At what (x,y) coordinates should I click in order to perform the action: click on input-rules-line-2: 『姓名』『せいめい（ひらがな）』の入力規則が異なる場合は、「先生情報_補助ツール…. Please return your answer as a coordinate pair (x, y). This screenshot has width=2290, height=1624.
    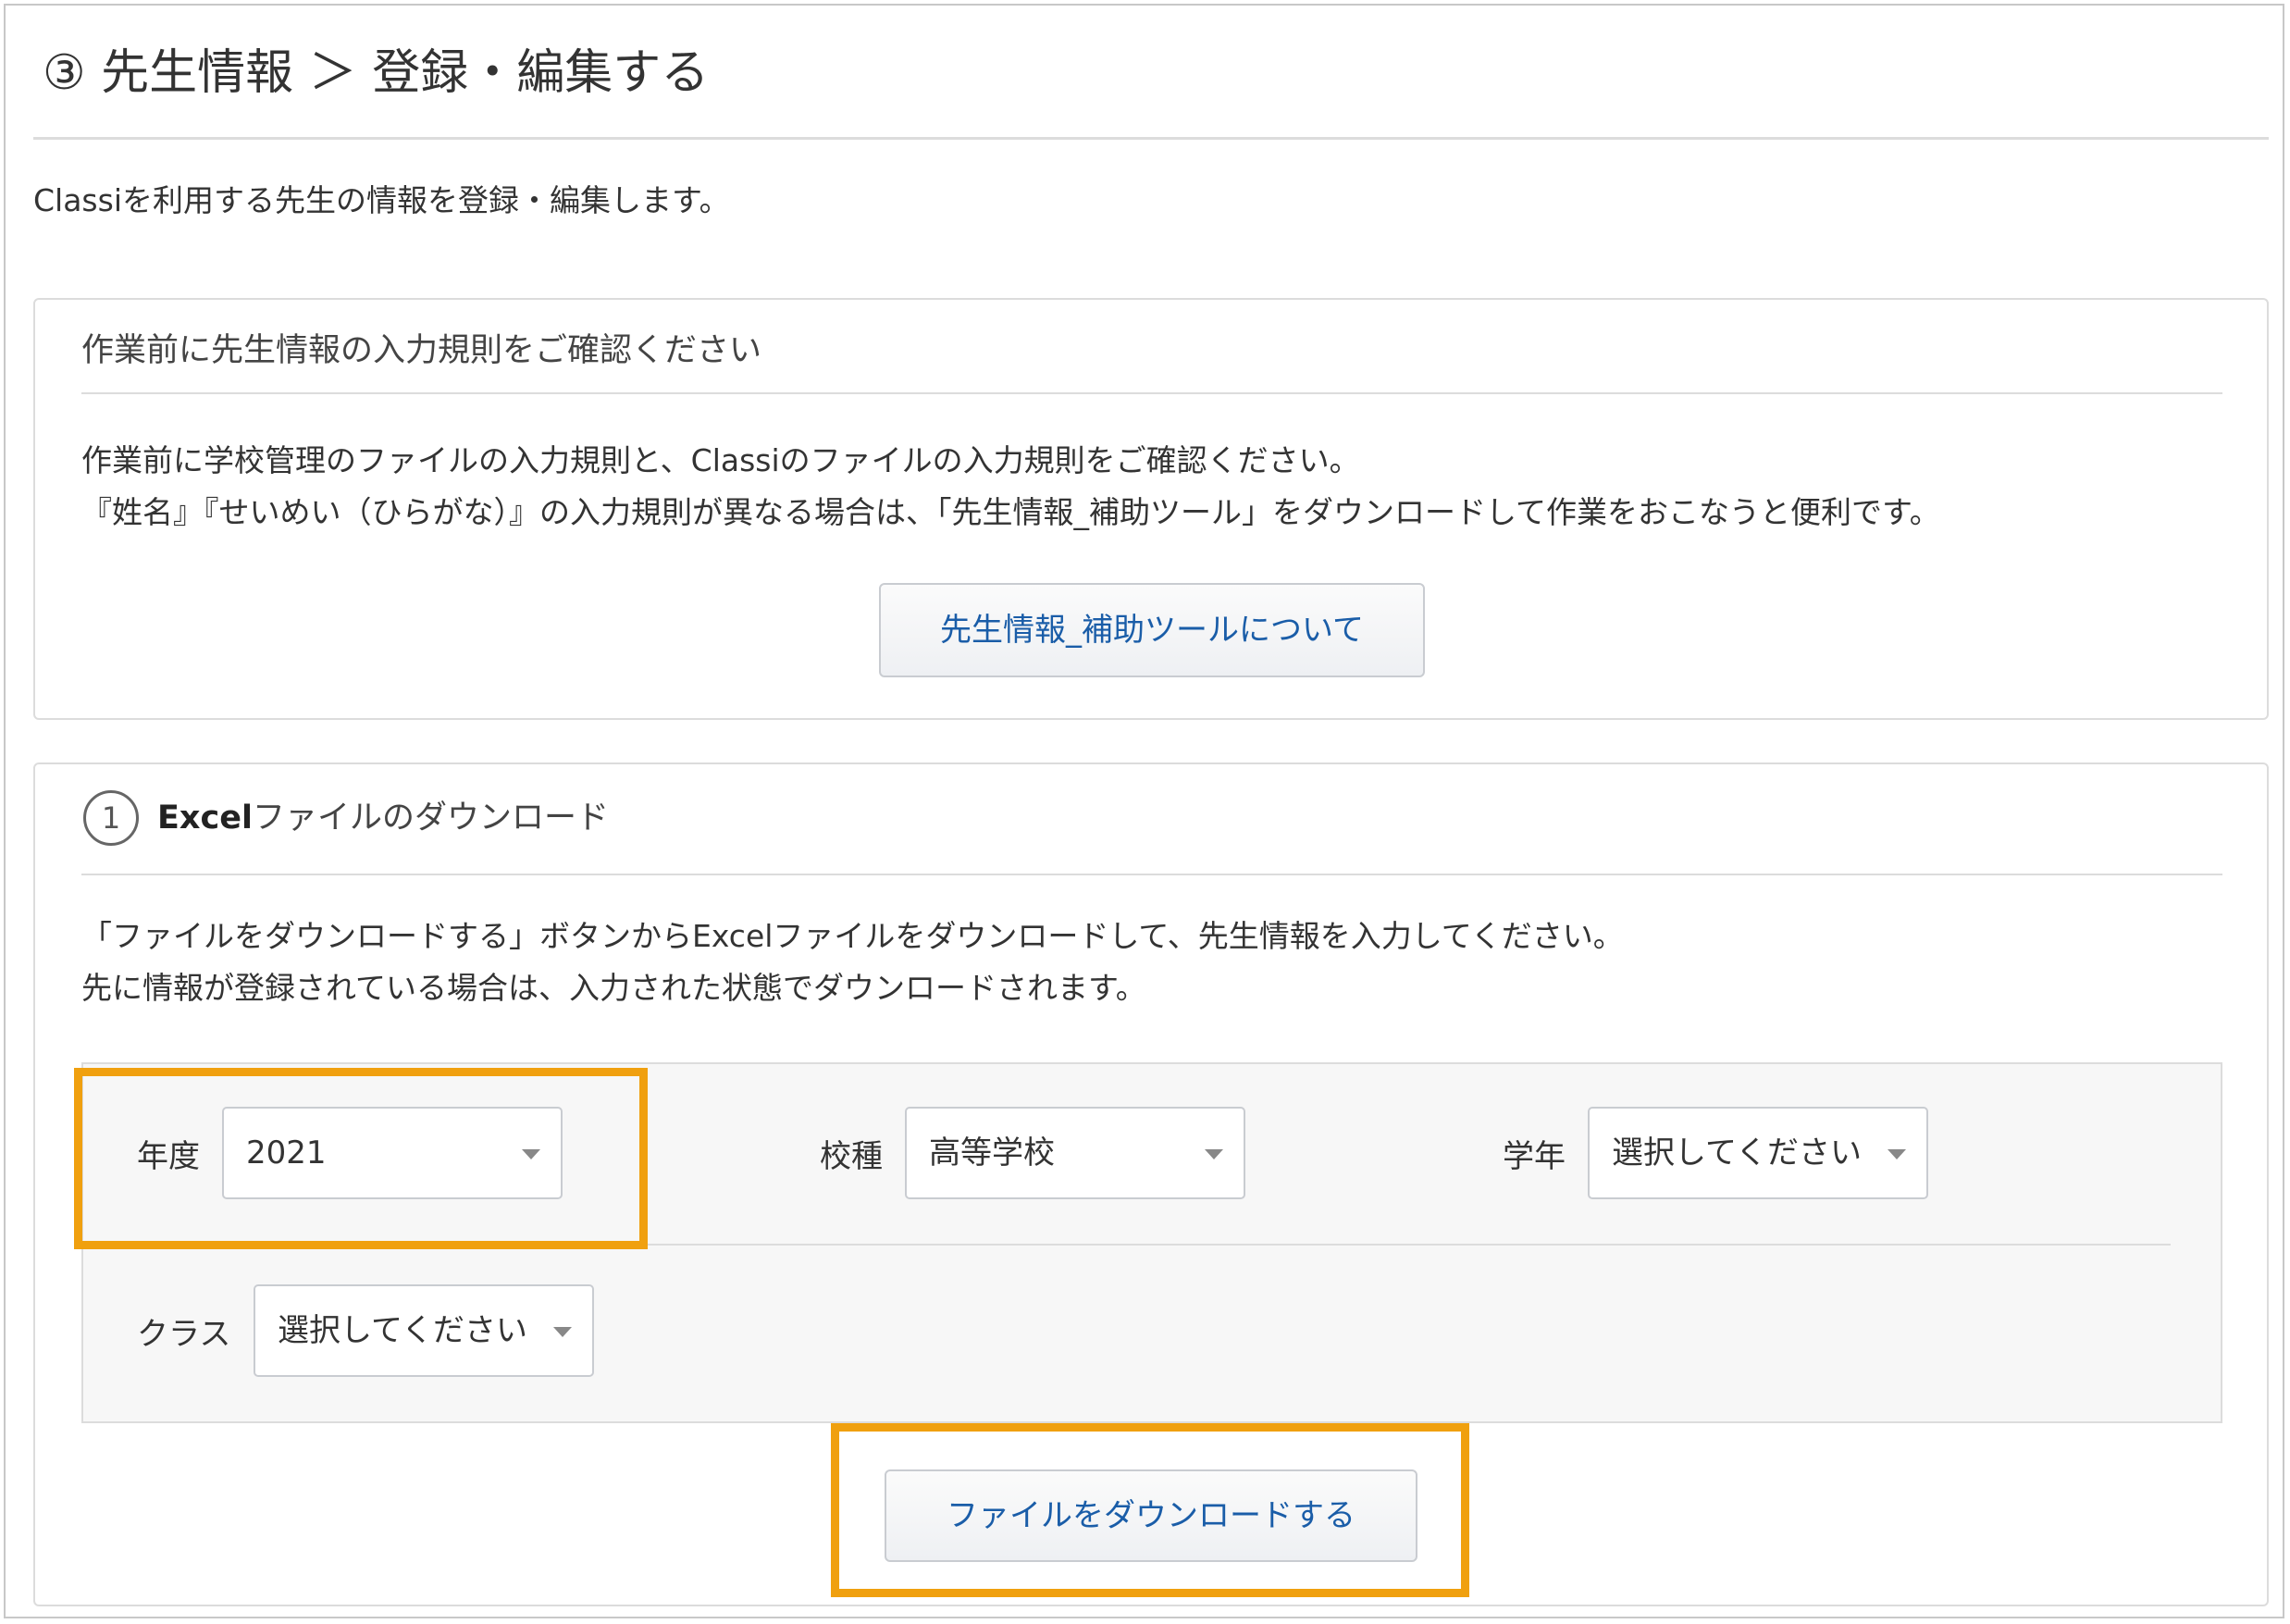
    Looking at the image, I should click on (1010, 512).